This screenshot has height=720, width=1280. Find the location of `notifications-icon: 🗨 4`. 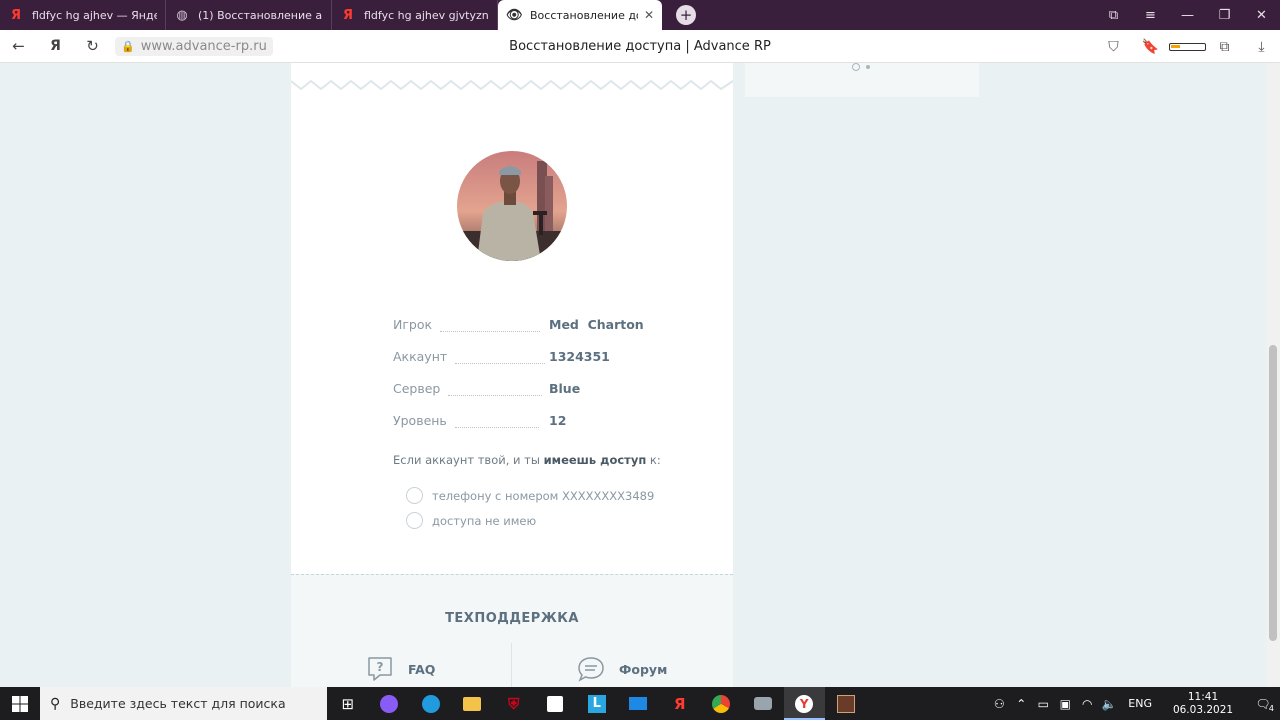

notifications-icon: 🗨 4 is located at coordinates (1263, 705).